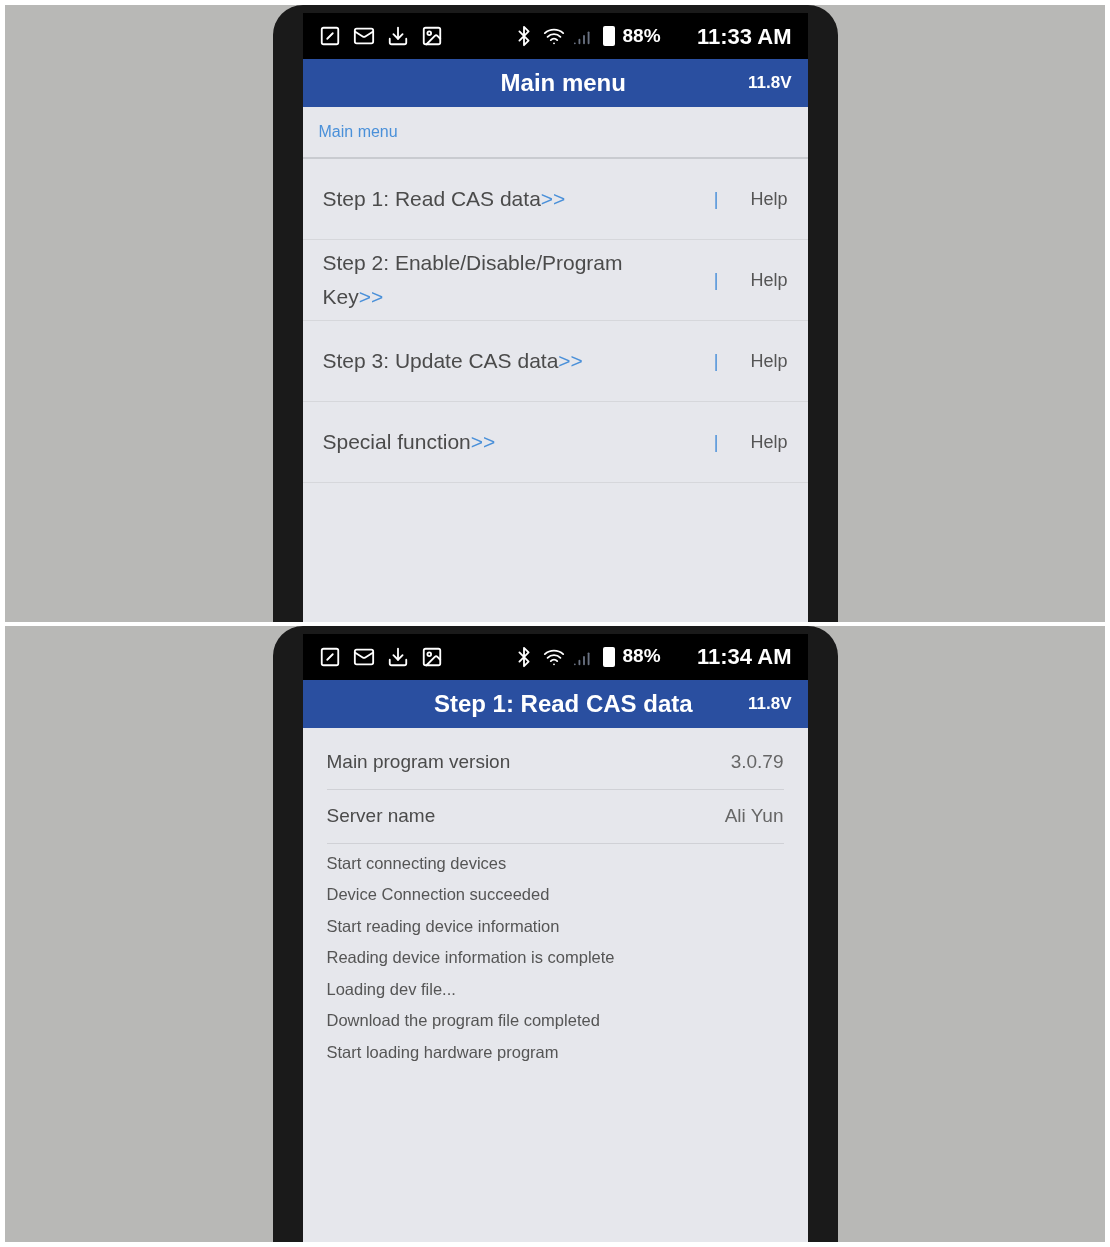 Image resolution: width=1110 pixels, height=1247 pixels. I want to click on menu-item: Step 1: Read CAS data>>, so click(492, 199).